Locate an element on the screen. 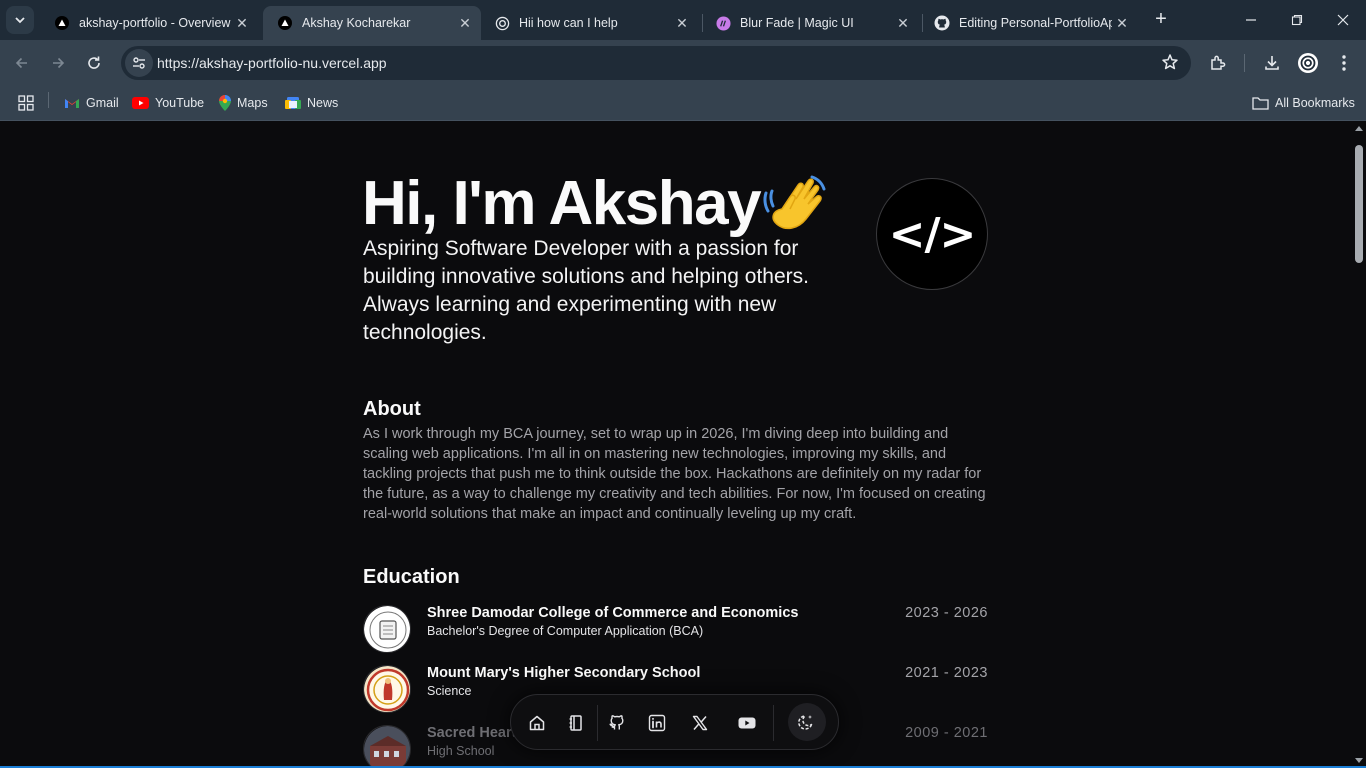  theme-toggle-icon is located at coordinates (805, 722).